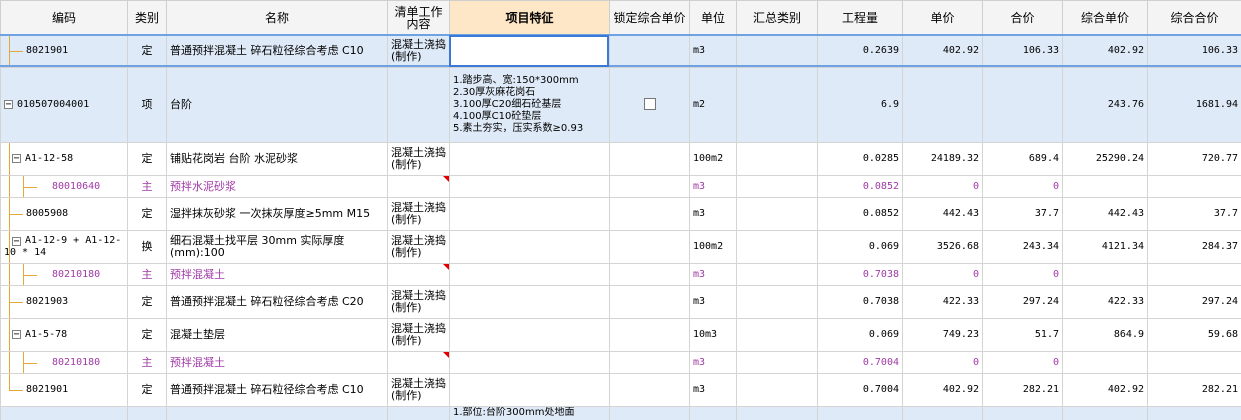  I want to click on qty-cell: 0.7038, so click(860, 274).